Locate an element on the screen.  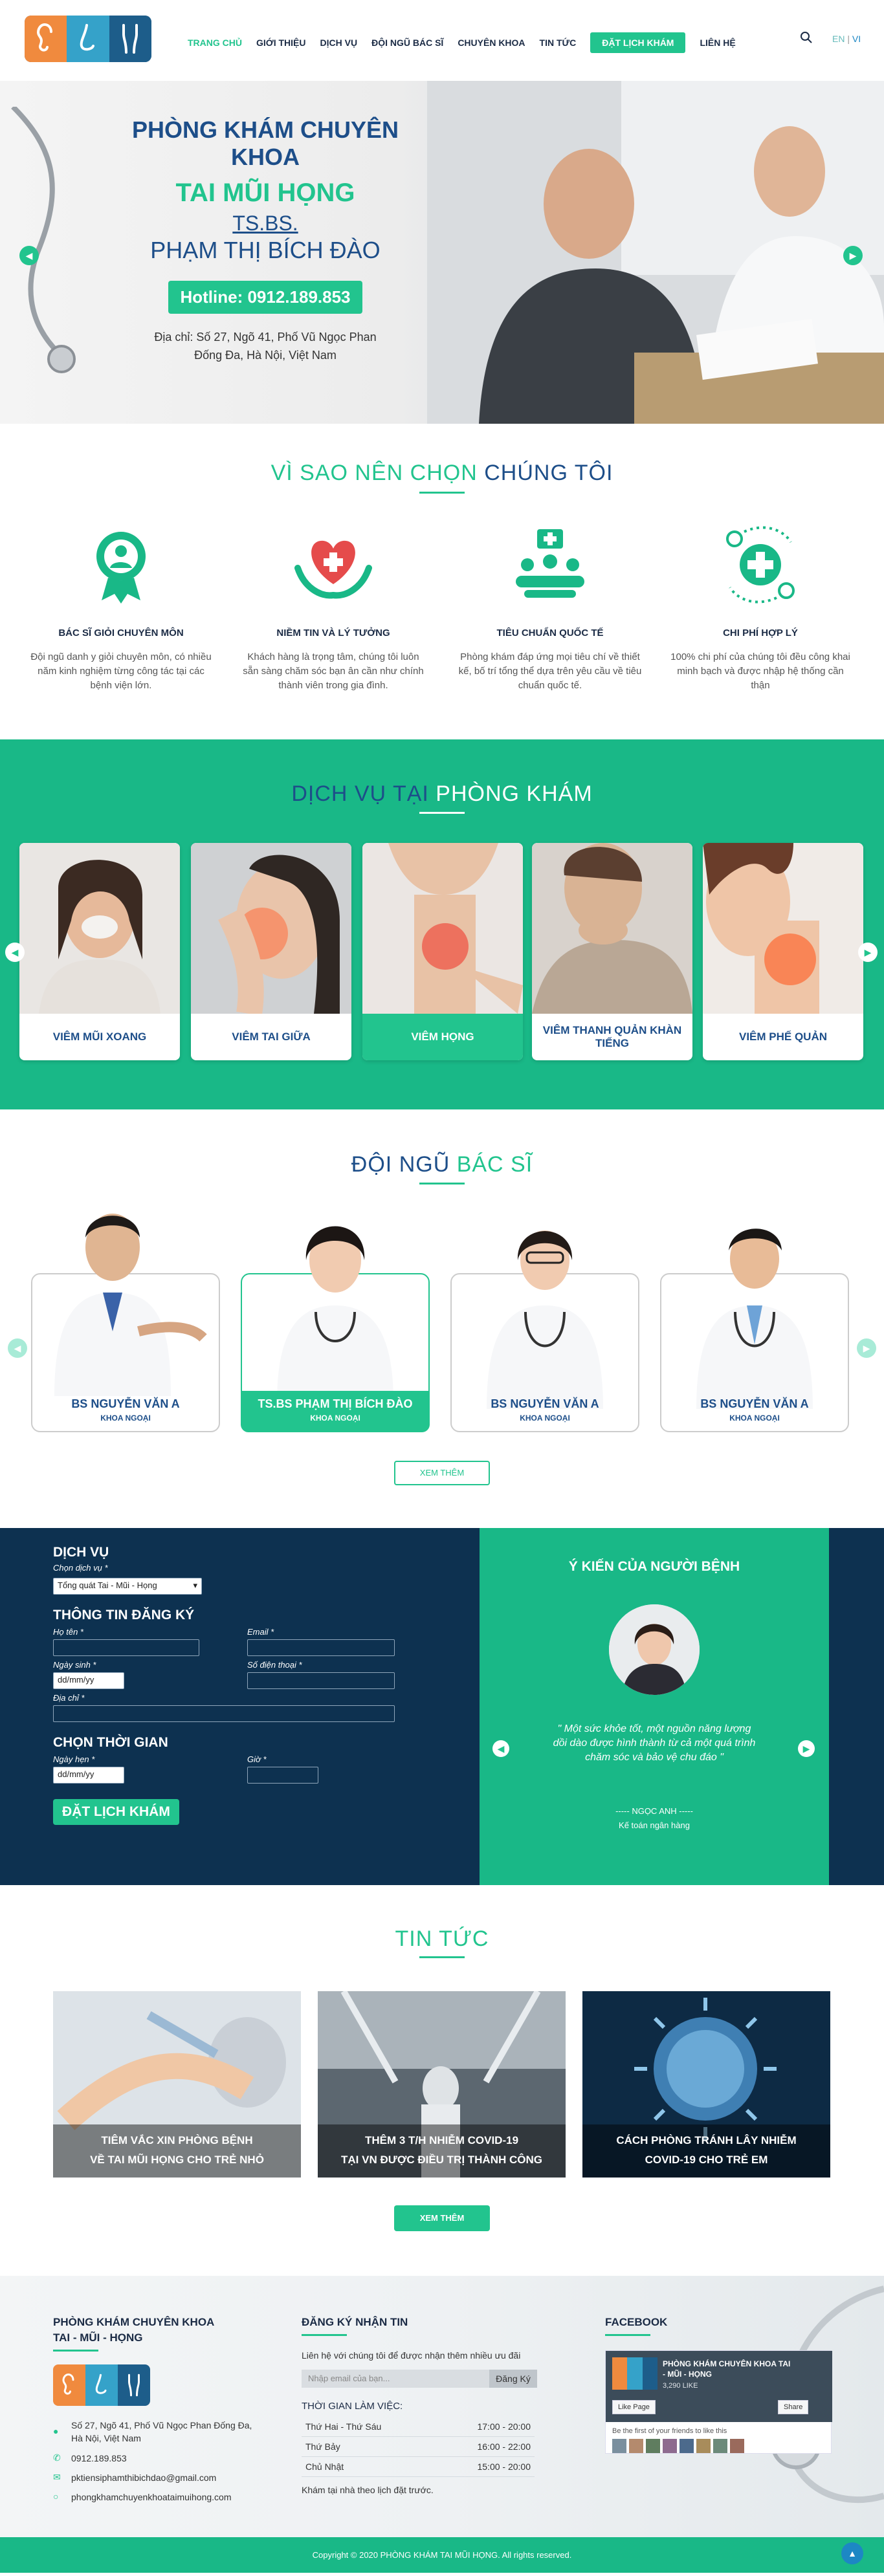
doctors-more-button: XEM THÊM is located at coordinates (442, 1473).